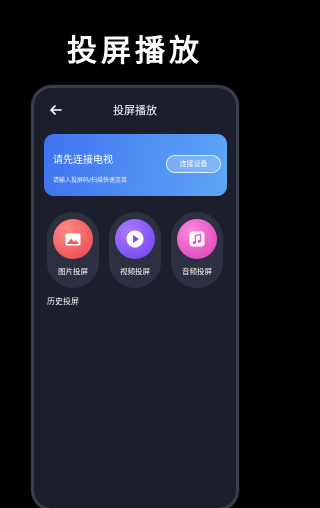  Describe the element at coordinates (193, 164) in the screenshot. I see `connect-device-button: 连接设备` at that location.